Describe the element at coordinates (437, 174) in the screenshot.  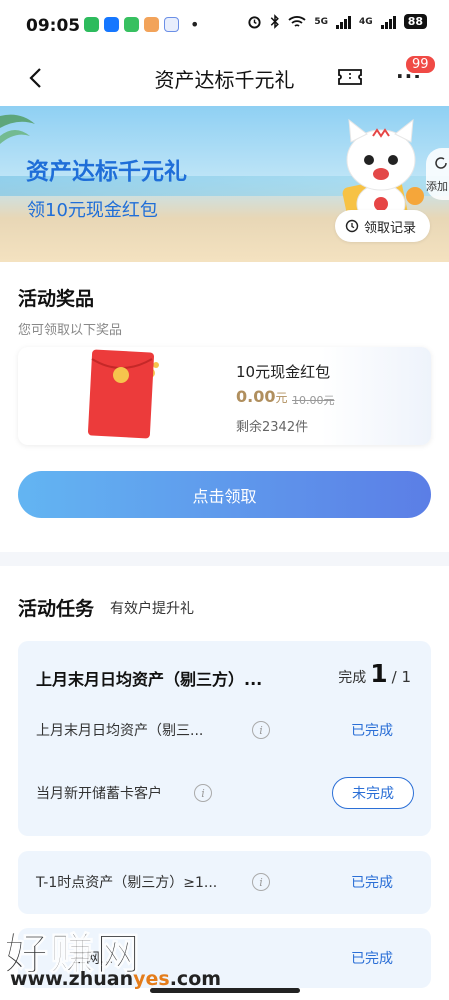
I see `add-side-tab: 添加` at that location.